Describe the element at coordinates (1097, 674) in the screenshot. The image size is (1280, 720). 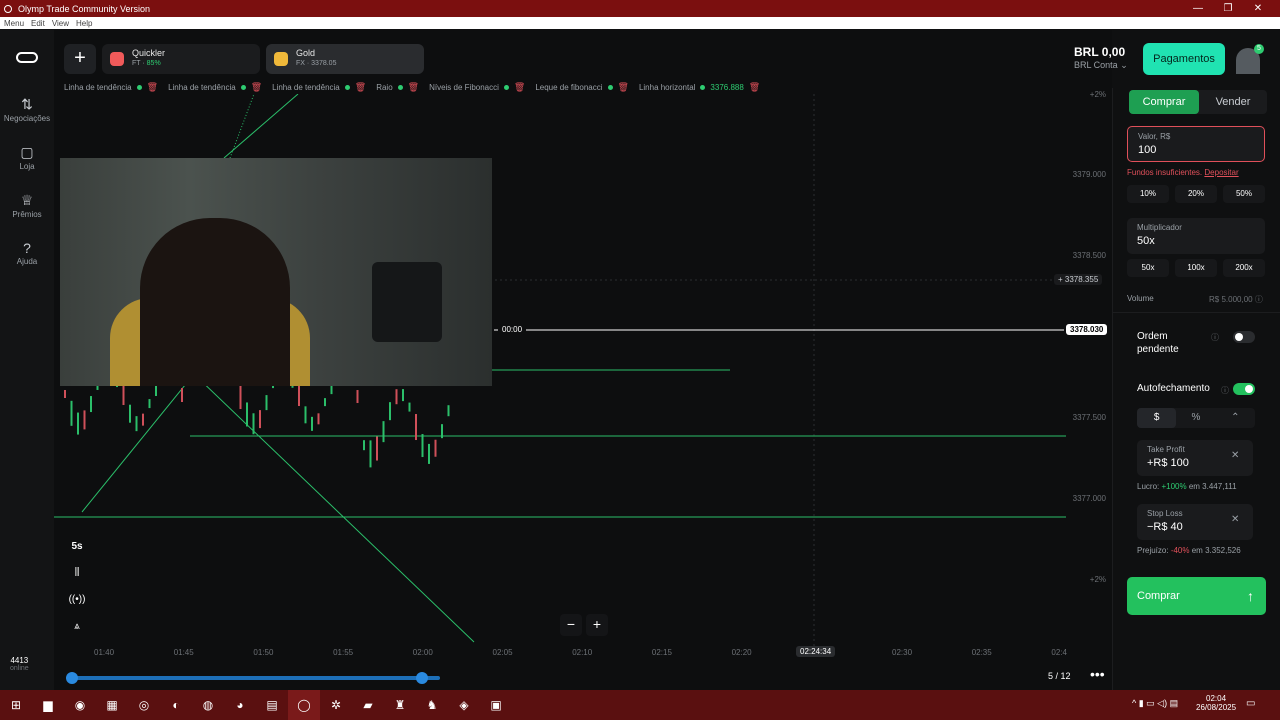
I see `more-icon: •••` at that location.